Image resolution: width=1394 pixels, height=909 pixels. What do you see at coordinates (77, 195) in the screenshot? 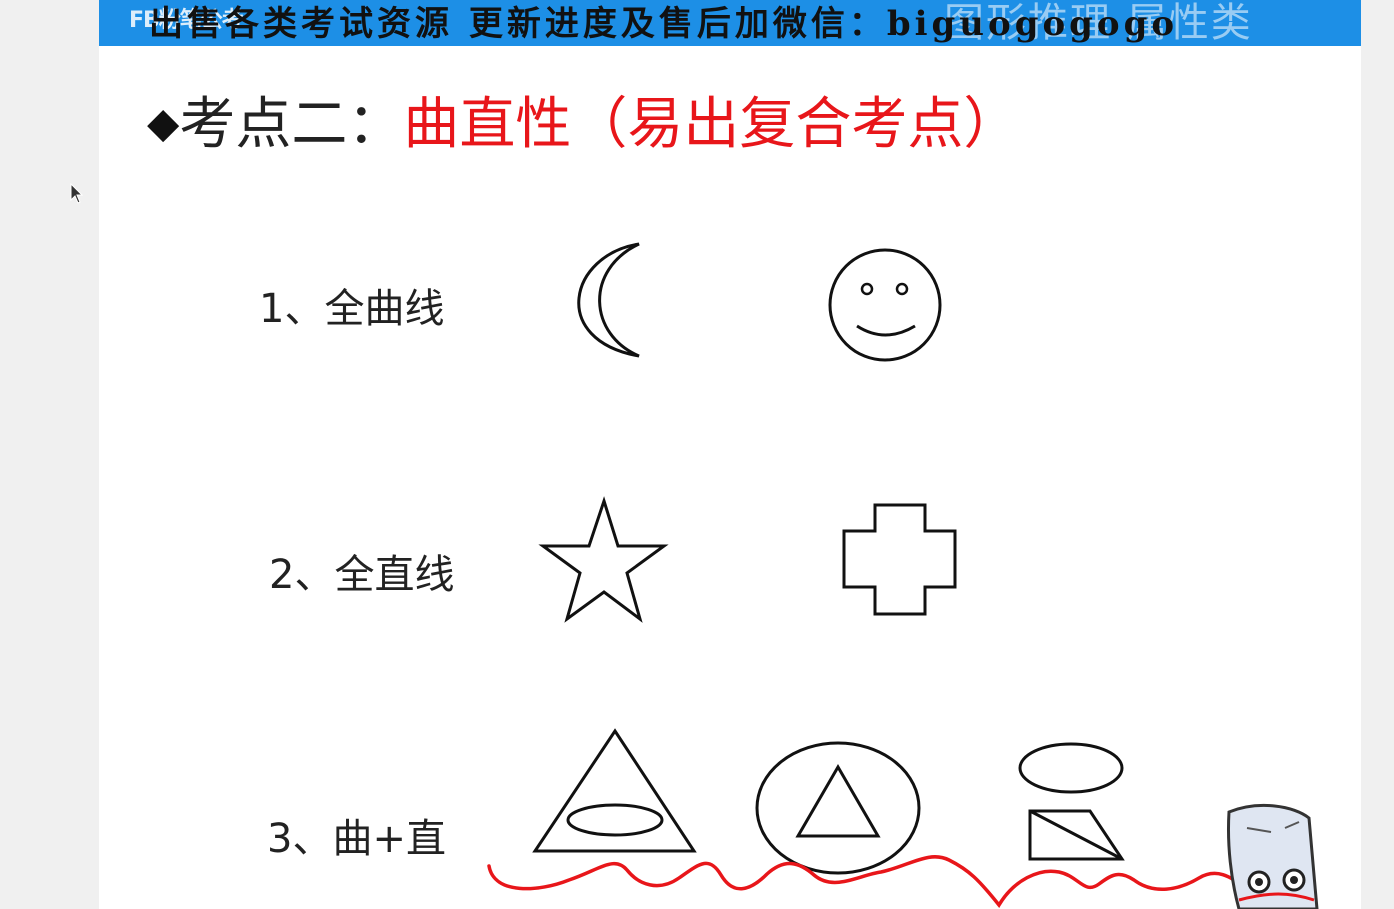
I see `mouse-cursor-icon` at bounding box center [77, 195].